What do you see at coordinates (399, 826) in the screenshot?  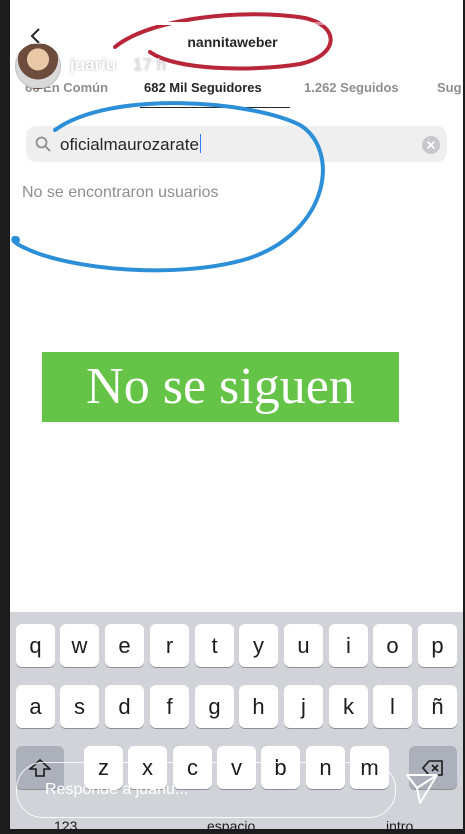 I see `return-key-label: intro` at bounding box center [399, 826].